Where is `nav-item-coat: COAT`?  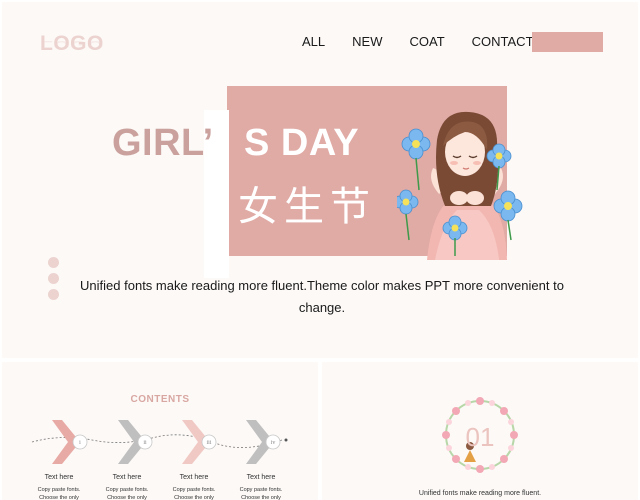
nav-item-coat: COAT is located at coordinates (426, 41).